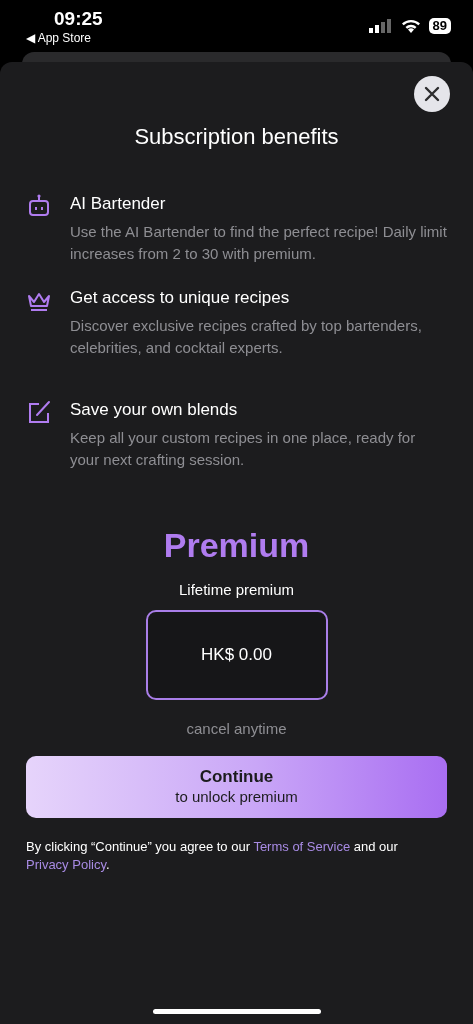 This screenshot has width=473, height=1024. Describe the element at coordinates (236, 654) in the screenshot. I see `plan-option: HK$ 0.00` at that location.